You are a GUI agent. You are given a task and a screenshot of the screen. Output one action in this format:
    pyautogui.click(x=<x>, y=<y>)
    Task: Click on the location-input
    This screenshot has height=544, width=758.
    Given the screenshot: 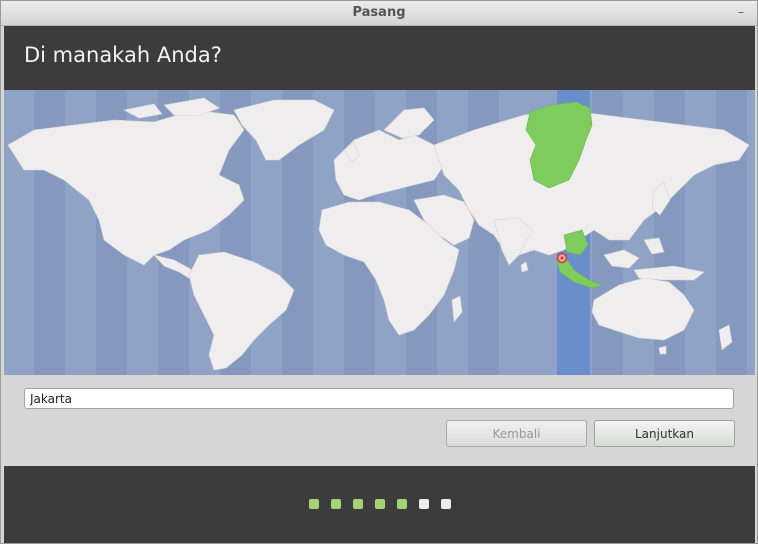 What is the action you would take?
    pyautogui.click(x=379, y=398)
    